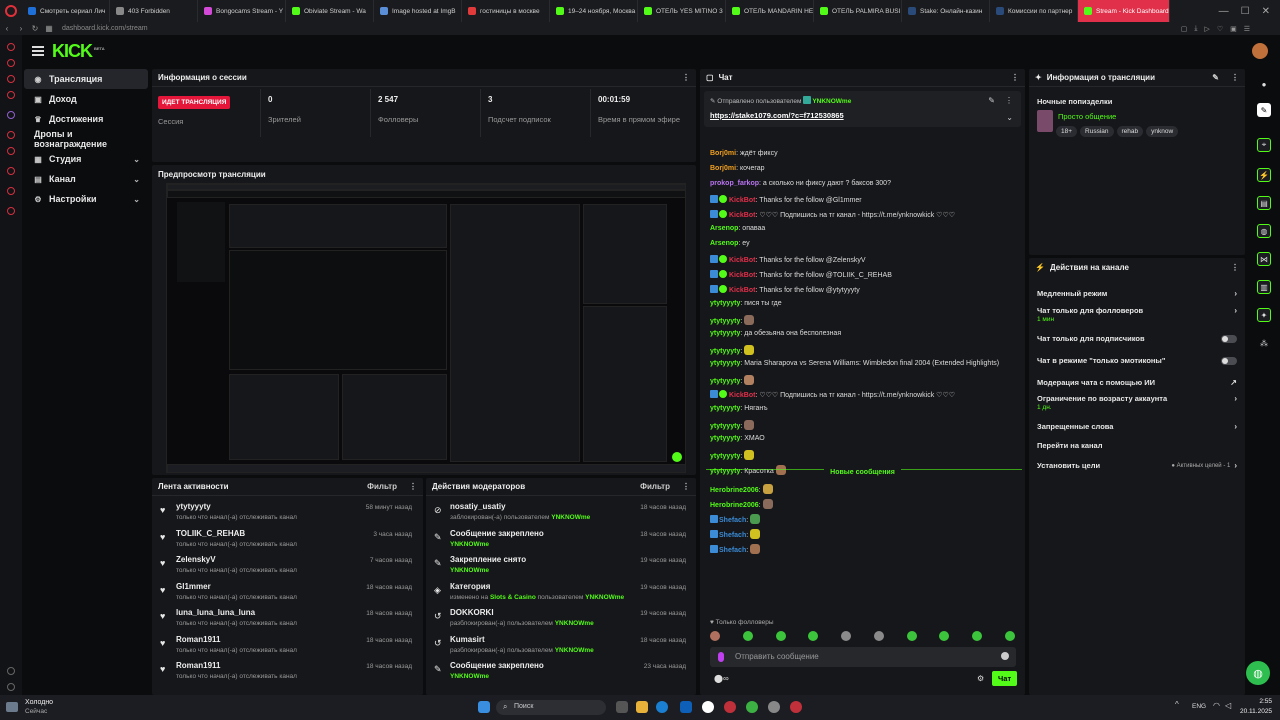 The image size is (1280, 720). What do you see at coordinates (1137, 426) in the screenshot?
I see `channel-action-row: Запрещенные слова ›` at bounding box center [1137, 426].